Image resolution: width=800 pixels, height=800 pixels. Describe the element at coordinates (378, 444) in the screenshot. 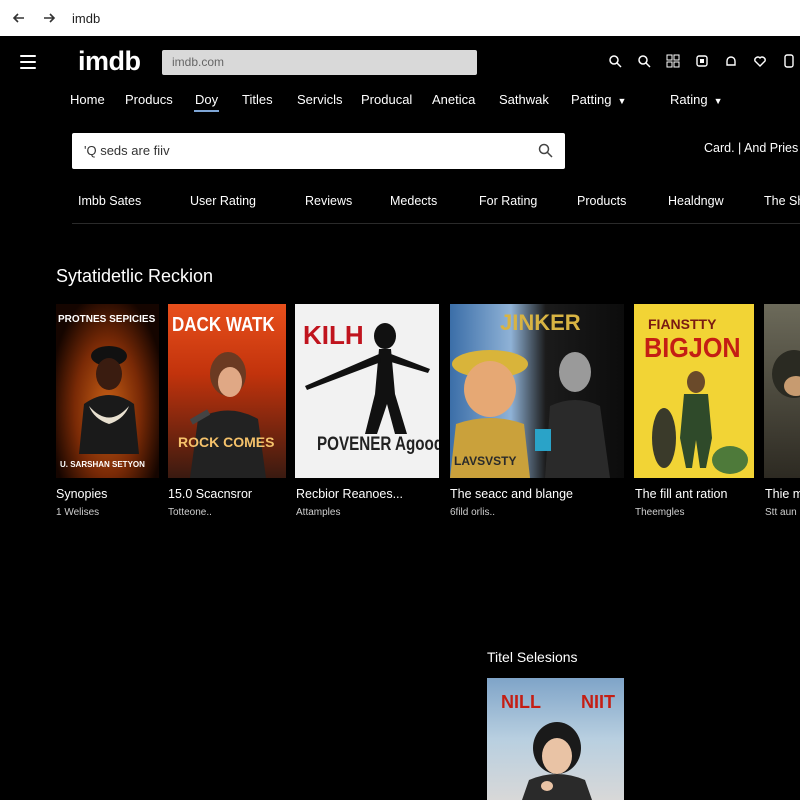

I see `poster-bottom-text: POVENER Agood` at that location.